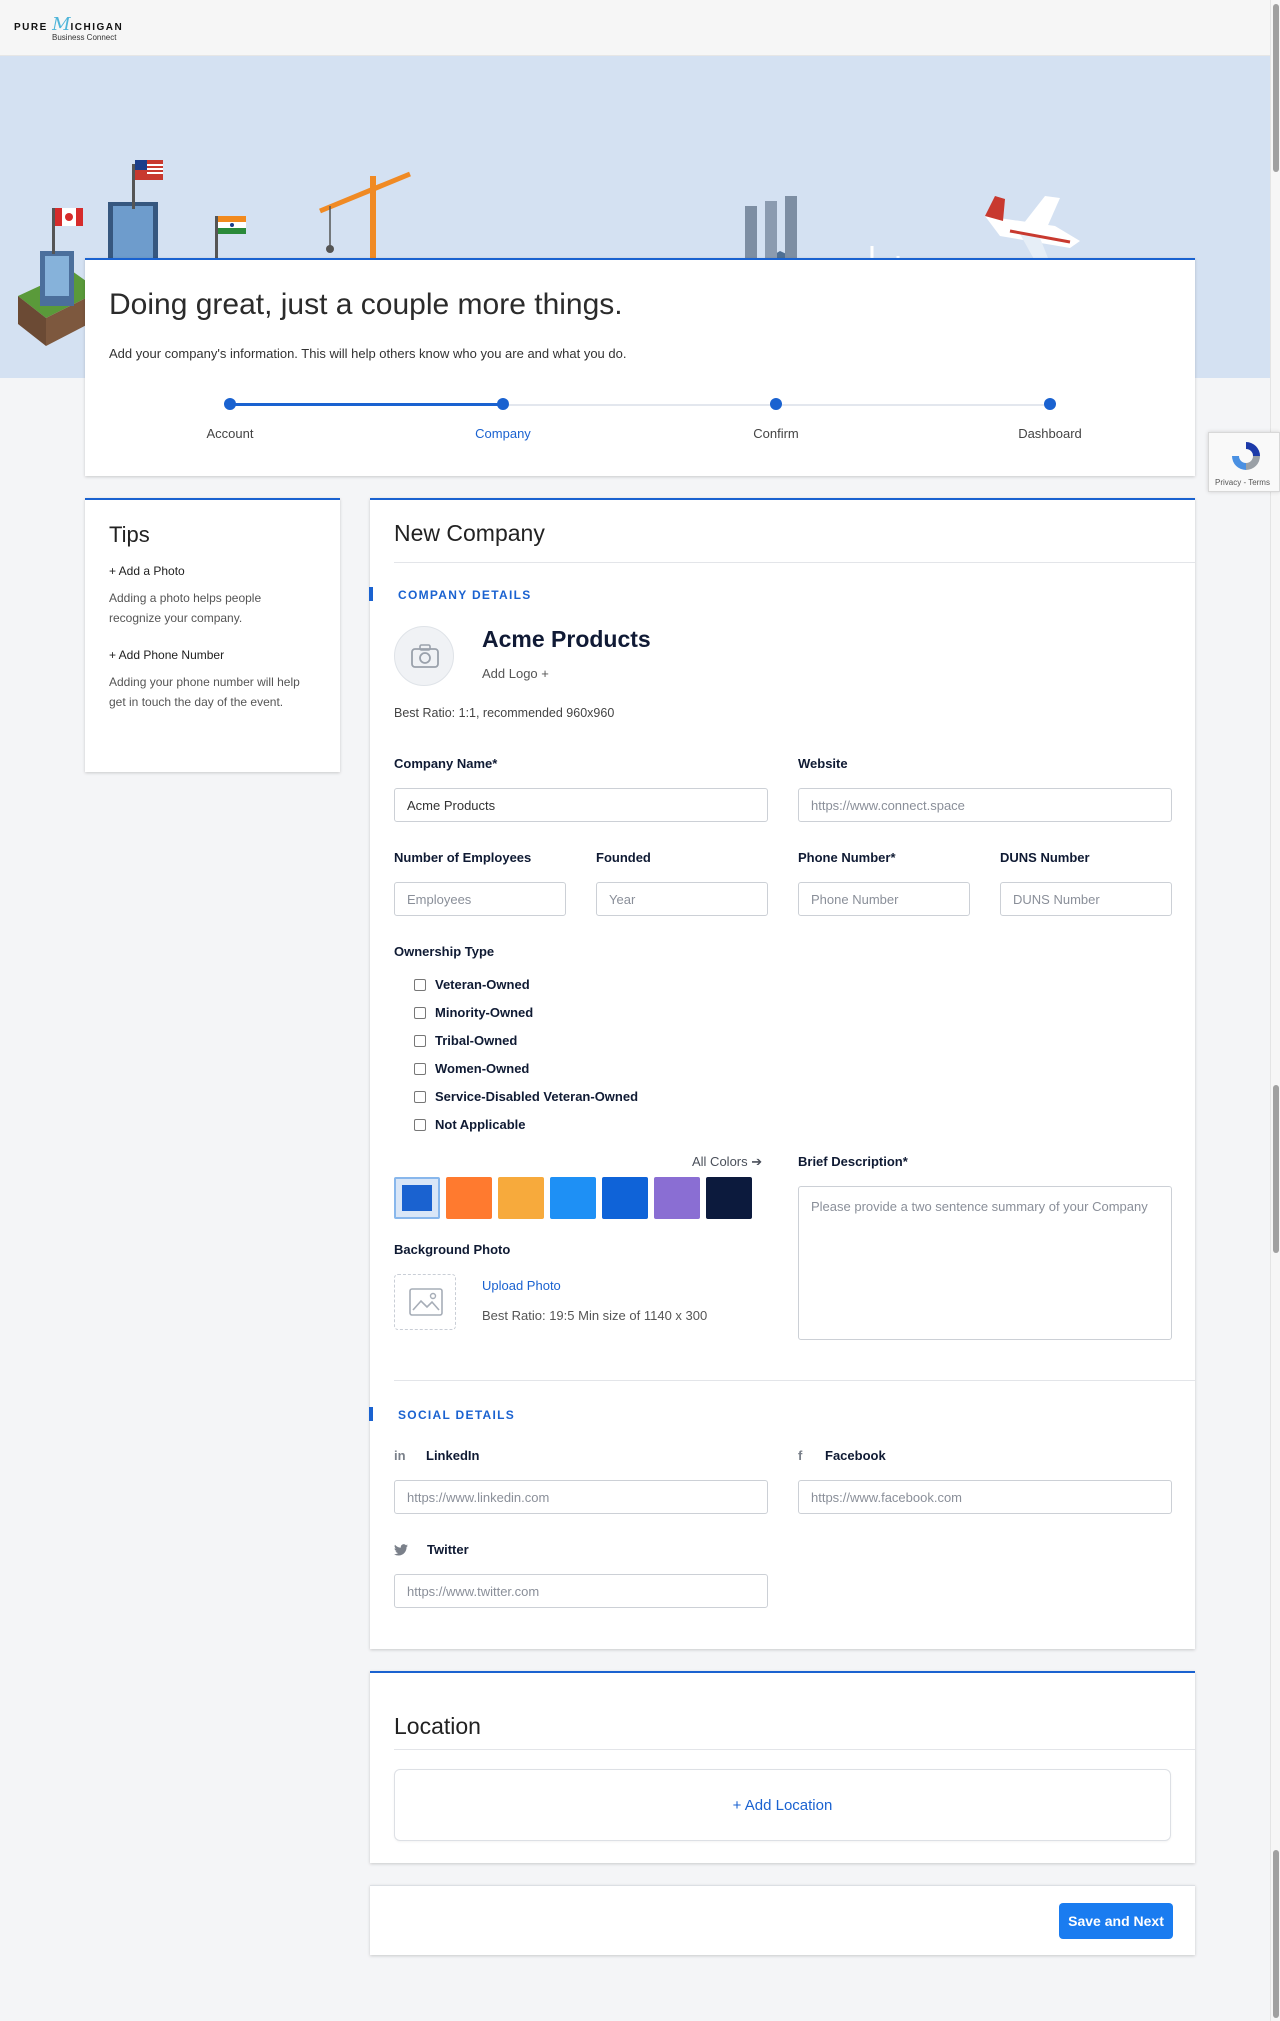  I want to click on company-logo-upload, so click(424, 656).